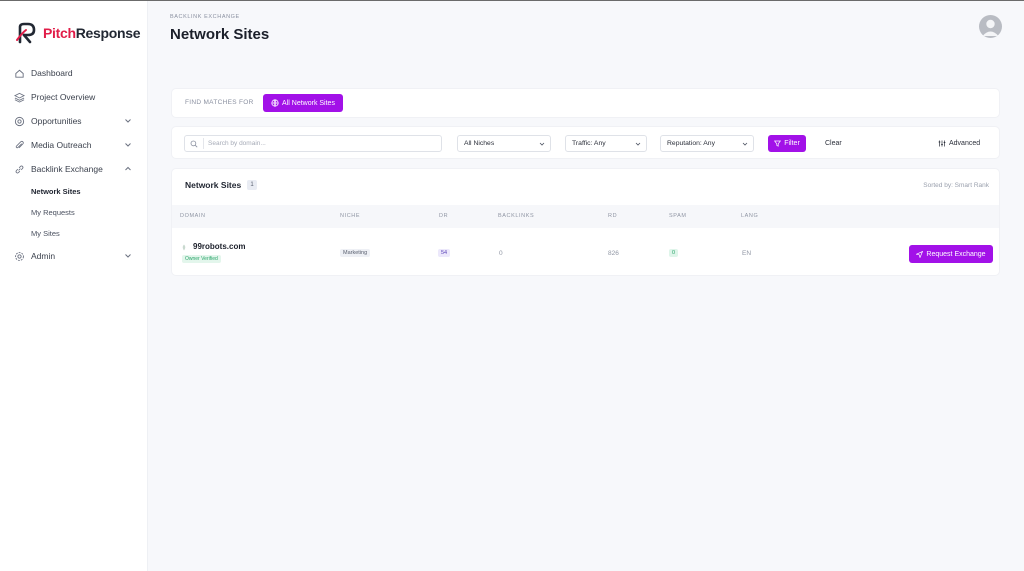  I want to click on paperclip-icon, so click(19, 145).